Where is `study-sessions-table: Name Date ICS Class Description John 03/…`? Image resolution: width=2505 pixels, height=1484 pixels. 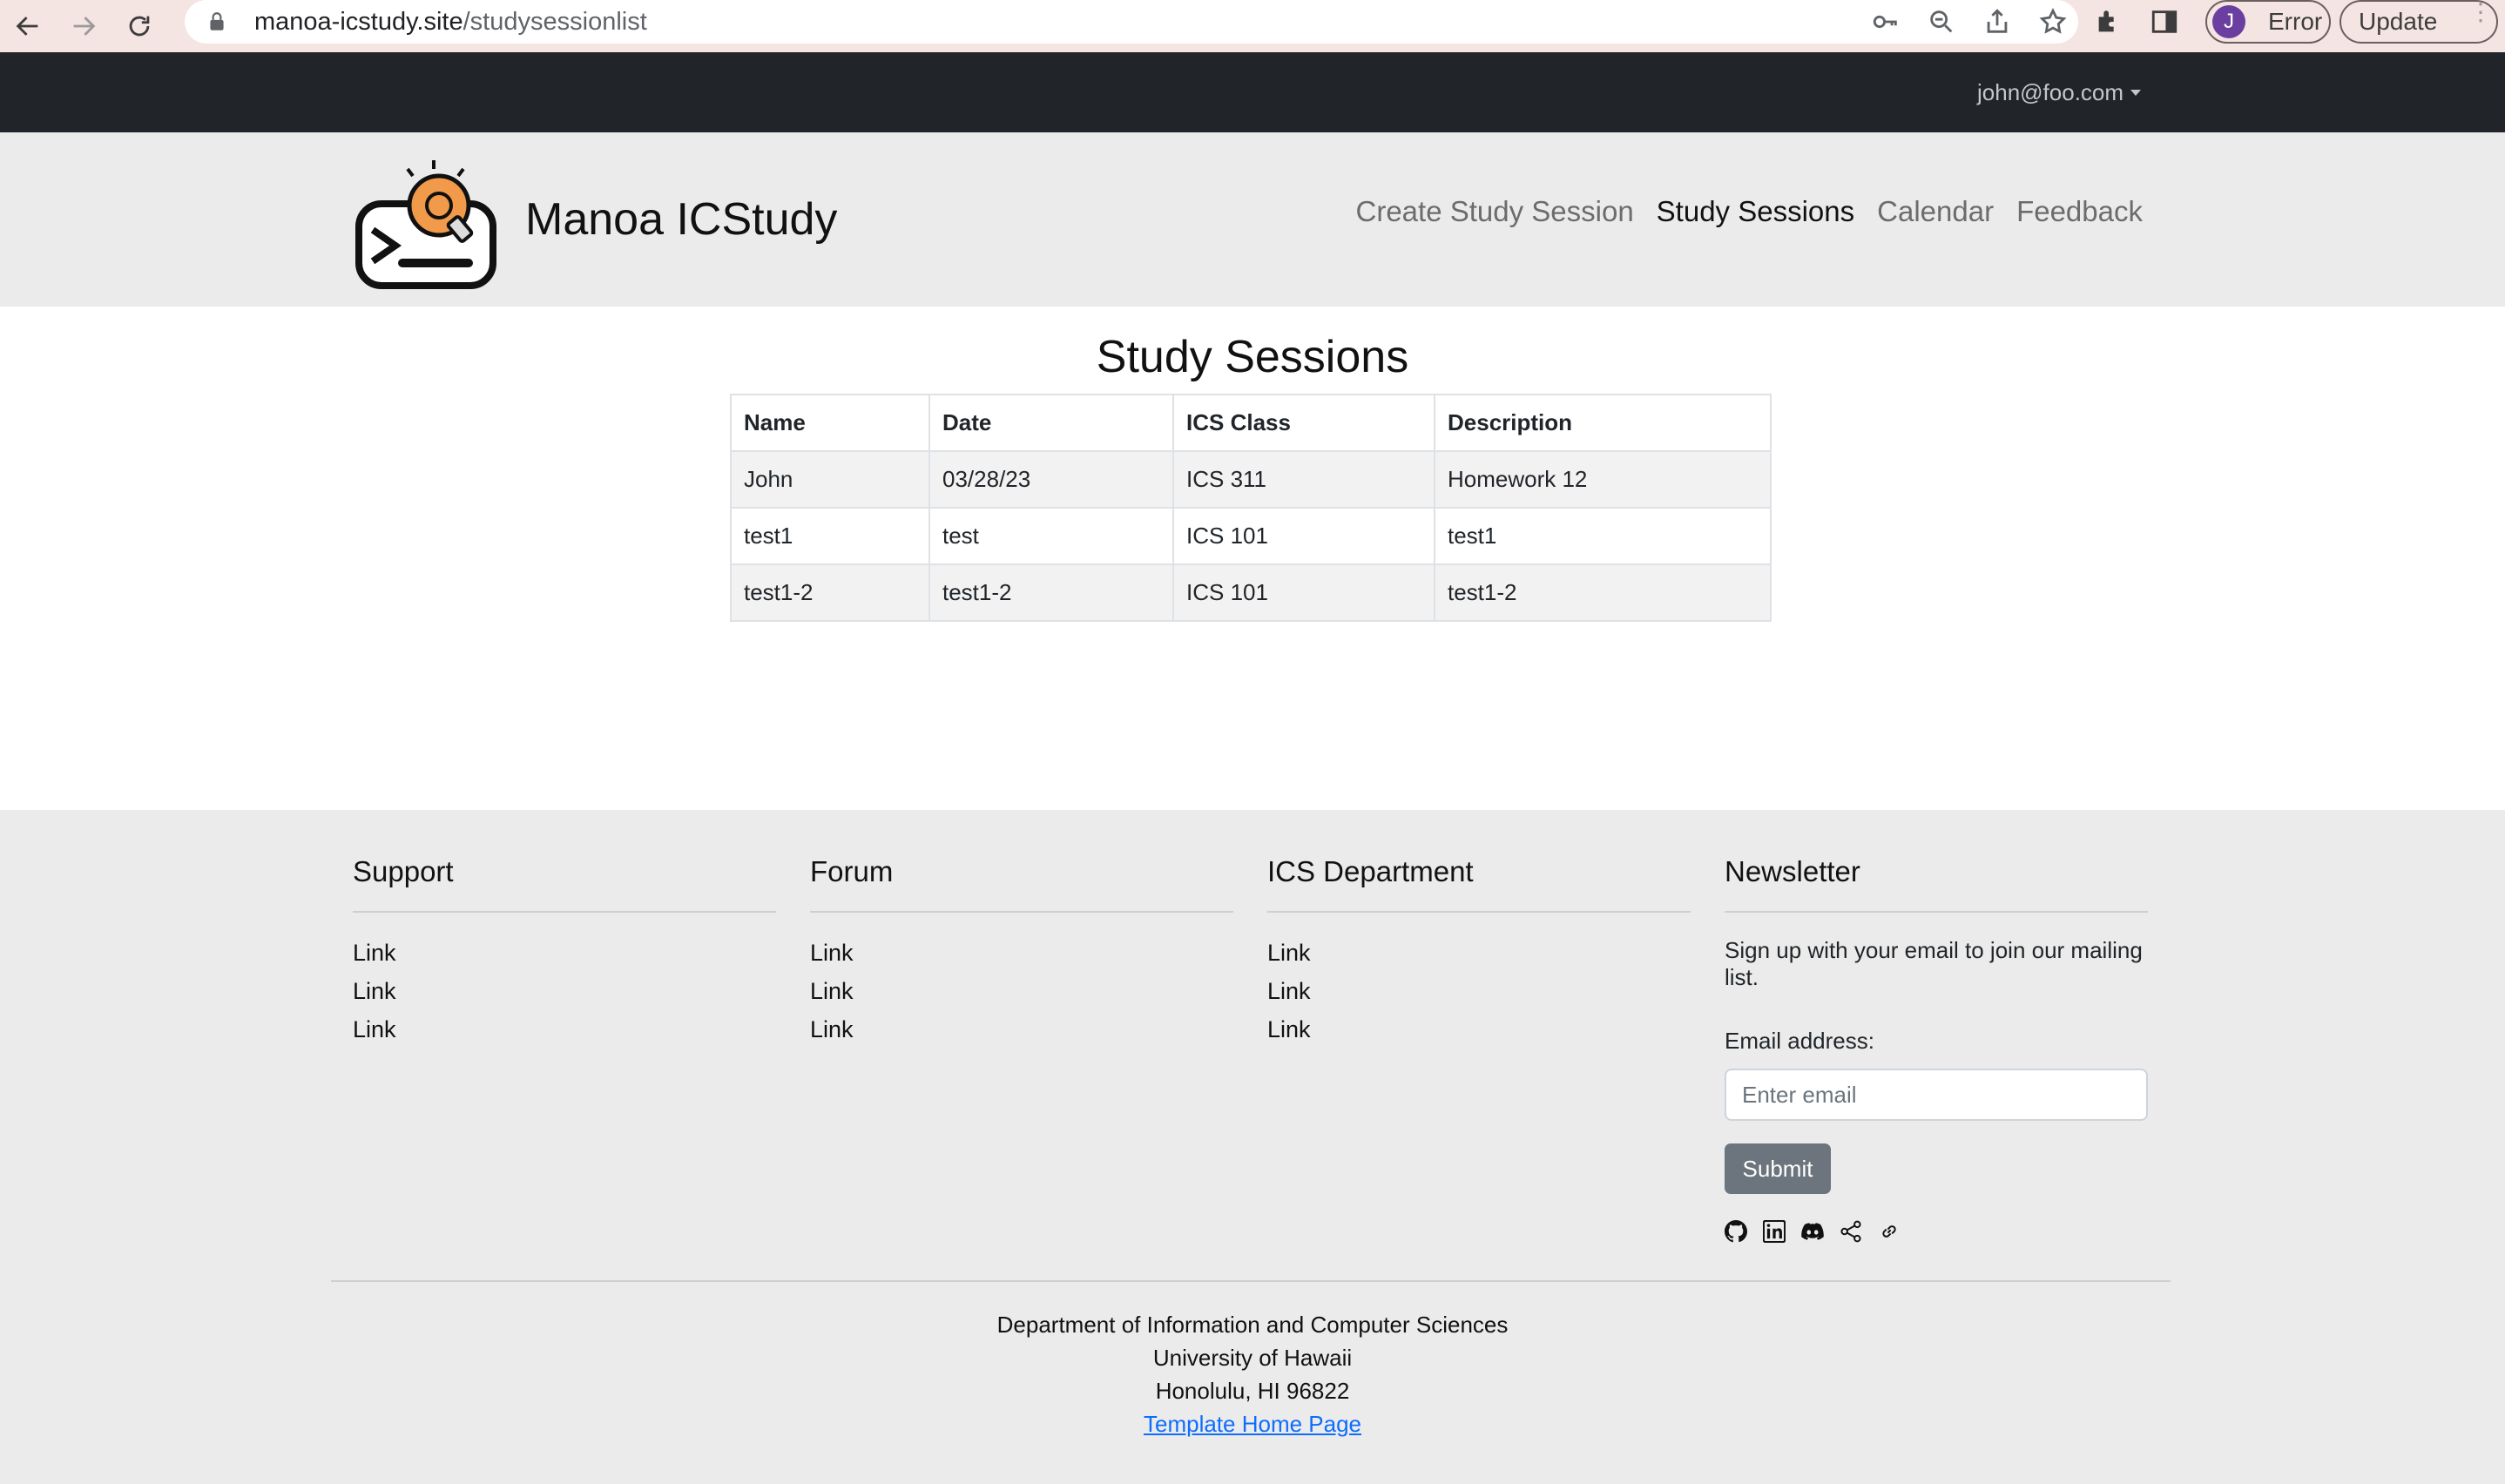
study-sessions-table: Name Date ICS Class Description John 03/… is located at coordinates (1251, 508).